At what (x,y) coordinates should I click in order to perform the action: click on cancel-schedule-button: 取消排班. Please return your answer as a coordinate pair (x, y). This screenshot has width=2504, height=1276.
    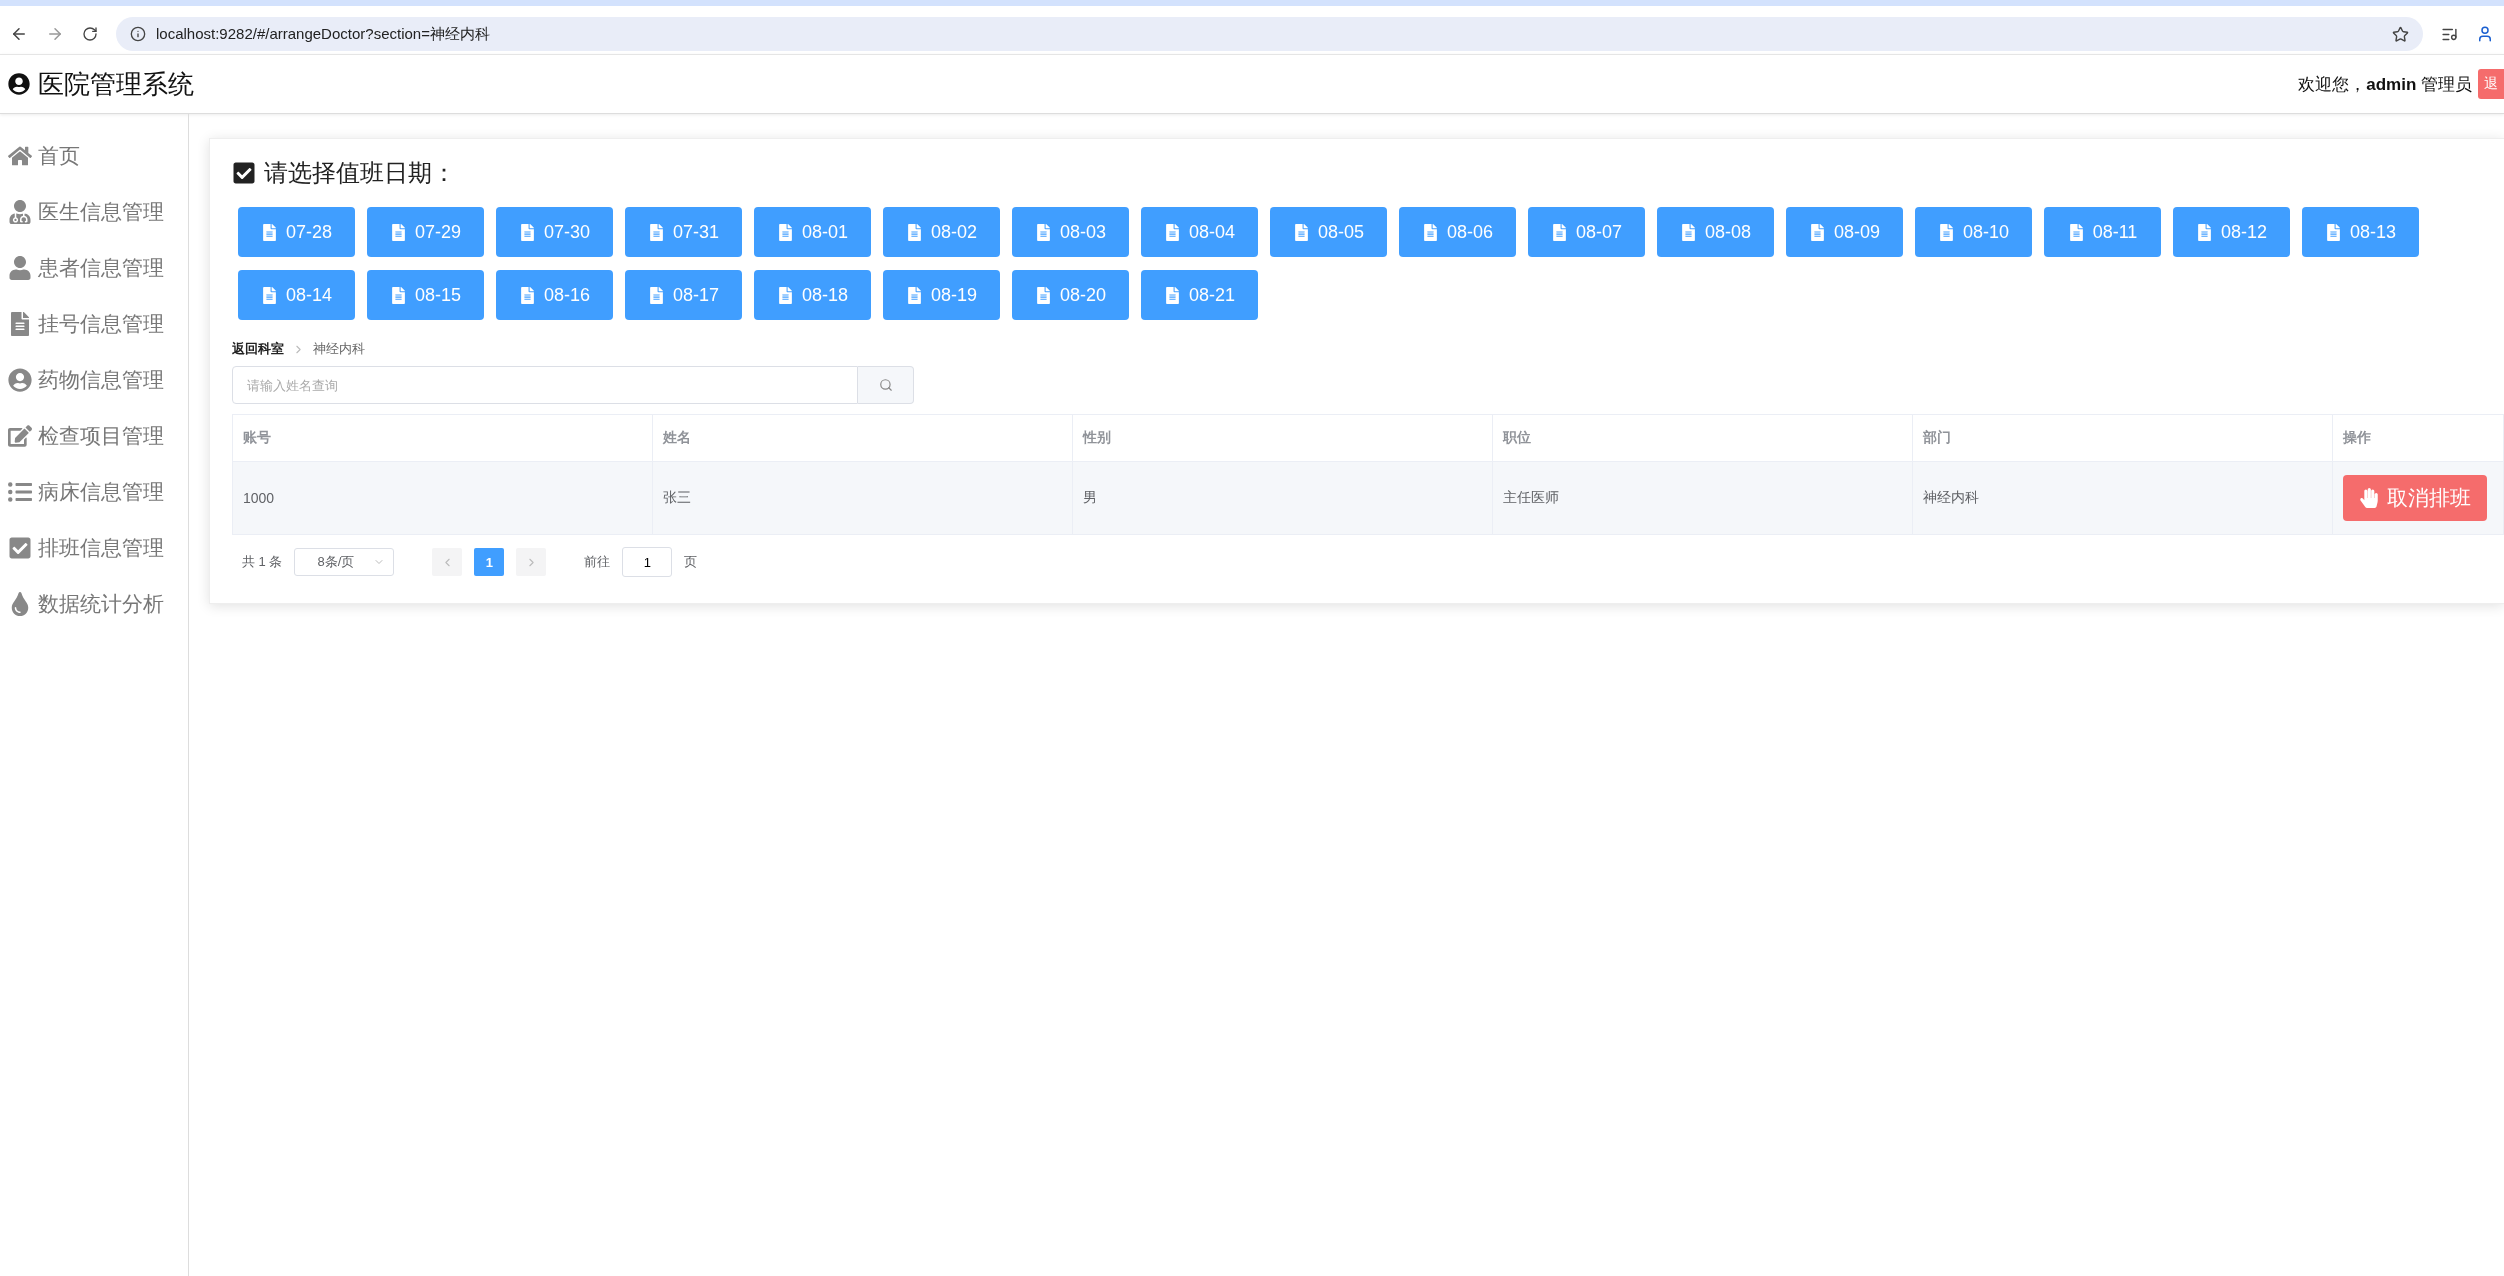
    Looking at the image, I should click on (2415, 498).